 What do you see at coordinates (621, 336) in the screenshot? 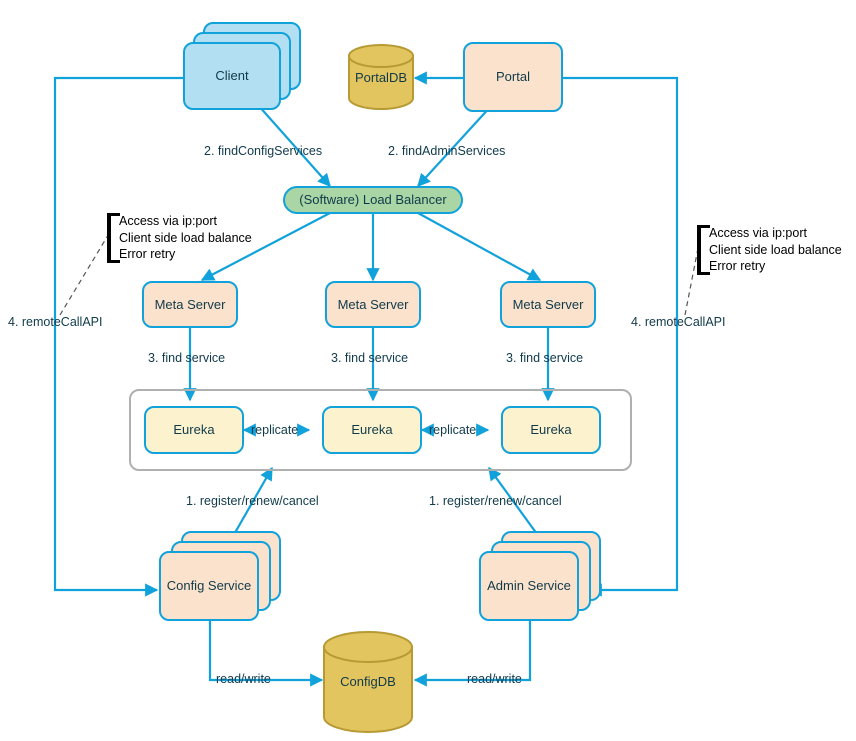
I see `wire-portal-to-admin-service` at bounding box center [621, 336].